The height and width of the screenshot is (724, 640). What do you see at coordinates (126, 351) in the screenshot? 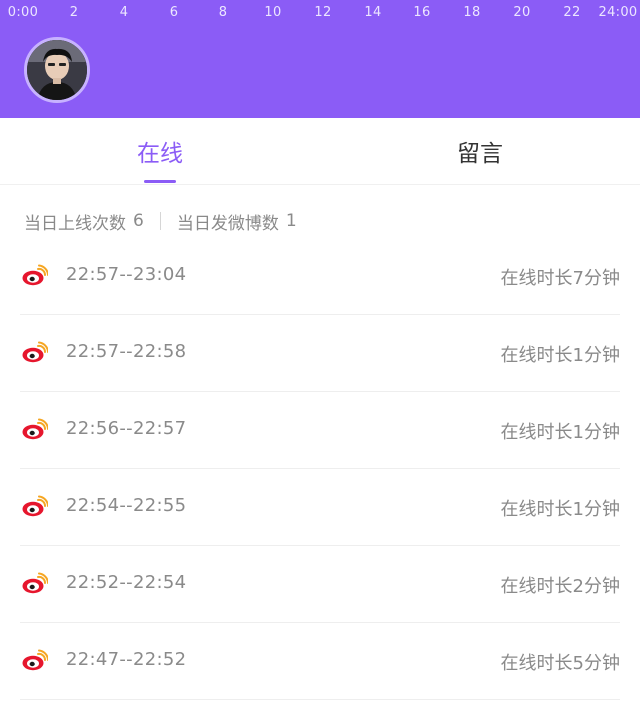
I see `session-time-range: 22:57--22:58` at bounding box center [126, 351].